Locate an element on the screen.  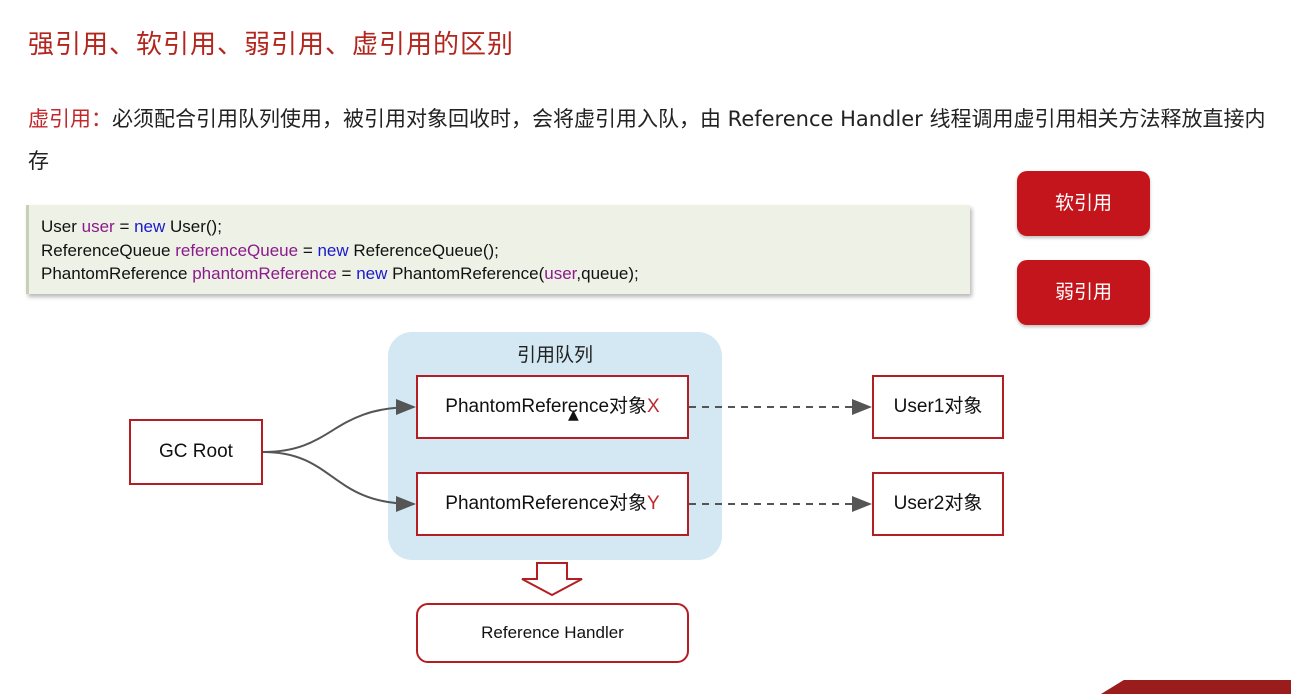
corner-decoration is located at coordinates (1196, 687).